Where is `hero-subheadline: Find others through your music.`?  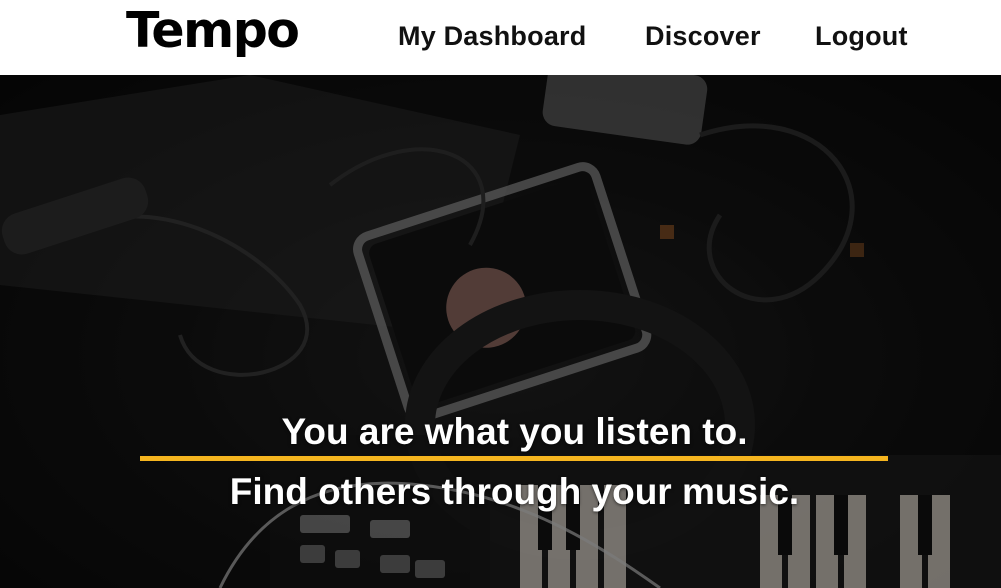 hero-subheadline: Find others through your music. is located at coordinates (514, 491).